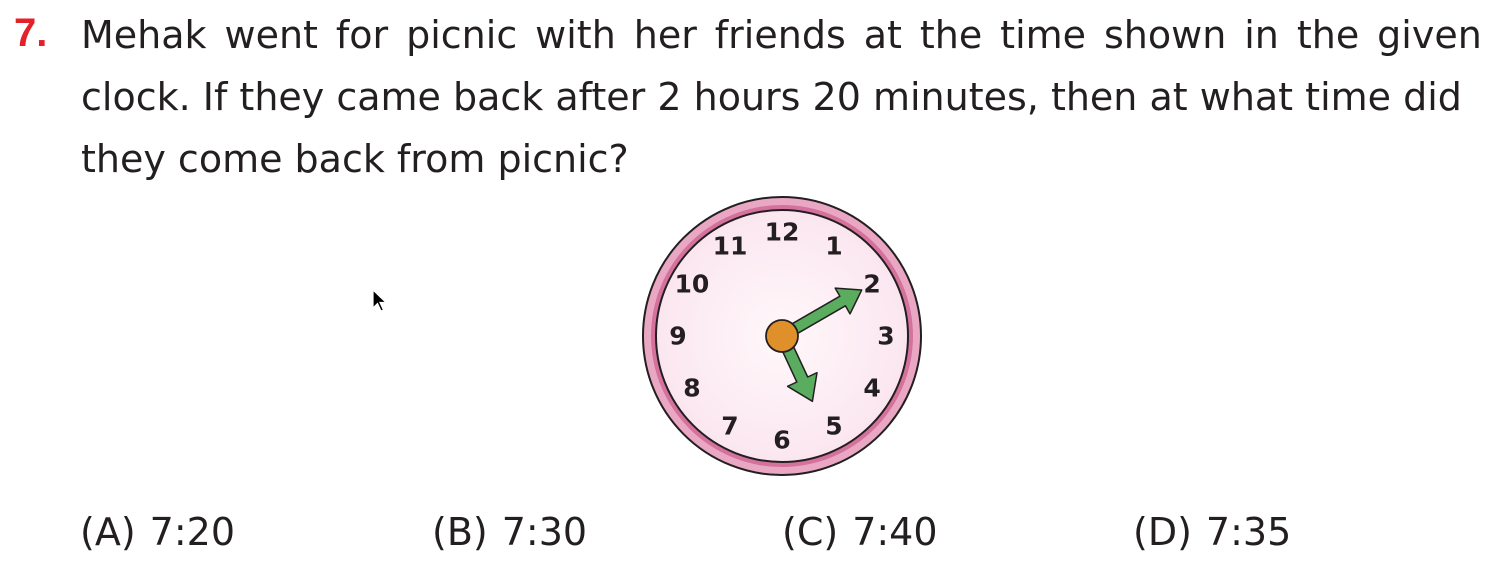 This screenshot has height=576, width=1512. What do you see at coordinates (1043, 35) in the screenshot?
I see `question-word: time` at bounding box center [1043, 35].